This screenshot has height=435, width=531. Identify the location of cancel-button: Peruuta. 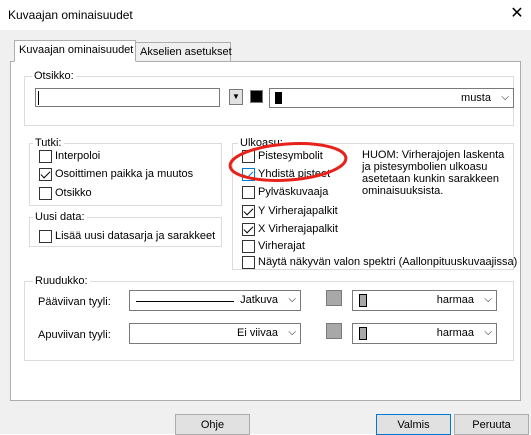
(491, 424).